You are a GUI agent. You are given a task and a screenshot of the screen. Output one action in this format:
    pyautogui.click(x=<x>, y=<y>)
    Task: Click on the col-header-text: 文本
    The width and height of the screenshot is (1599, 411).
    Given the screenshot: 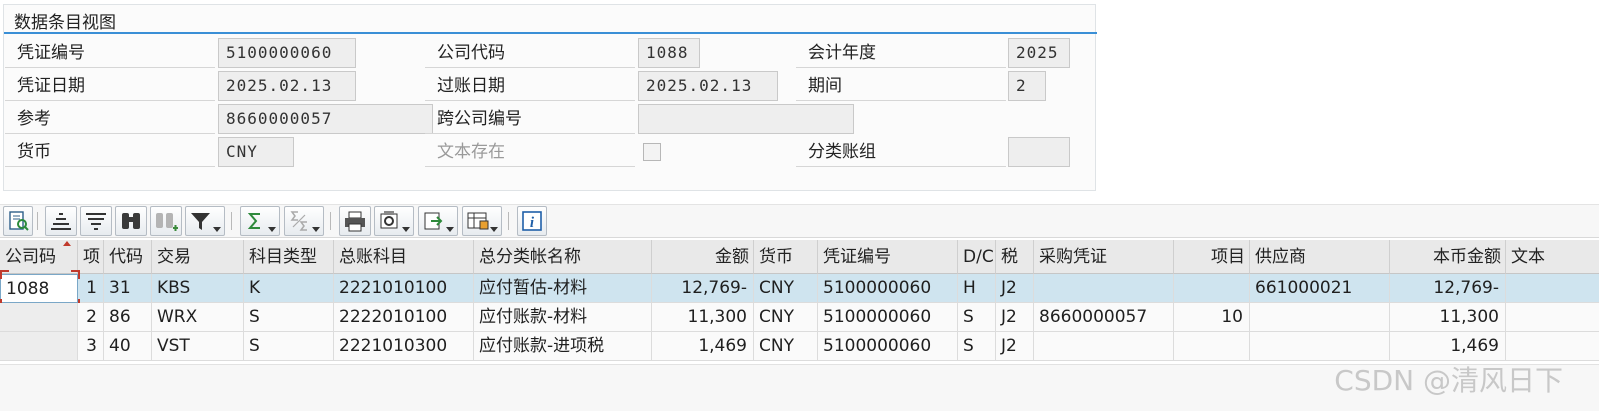 What is the action you would take?
    pyautogui.click(x=1552, y=257)
    